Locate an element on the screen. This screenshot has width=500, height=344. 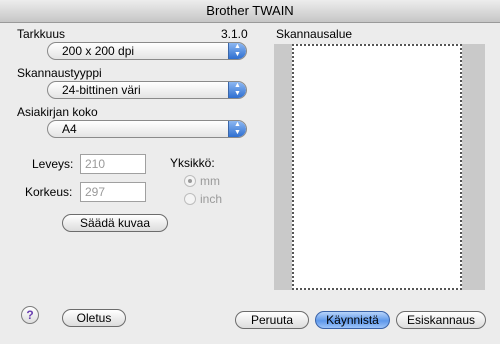
document-size-value: A4 is located at coordinates (69, 129).